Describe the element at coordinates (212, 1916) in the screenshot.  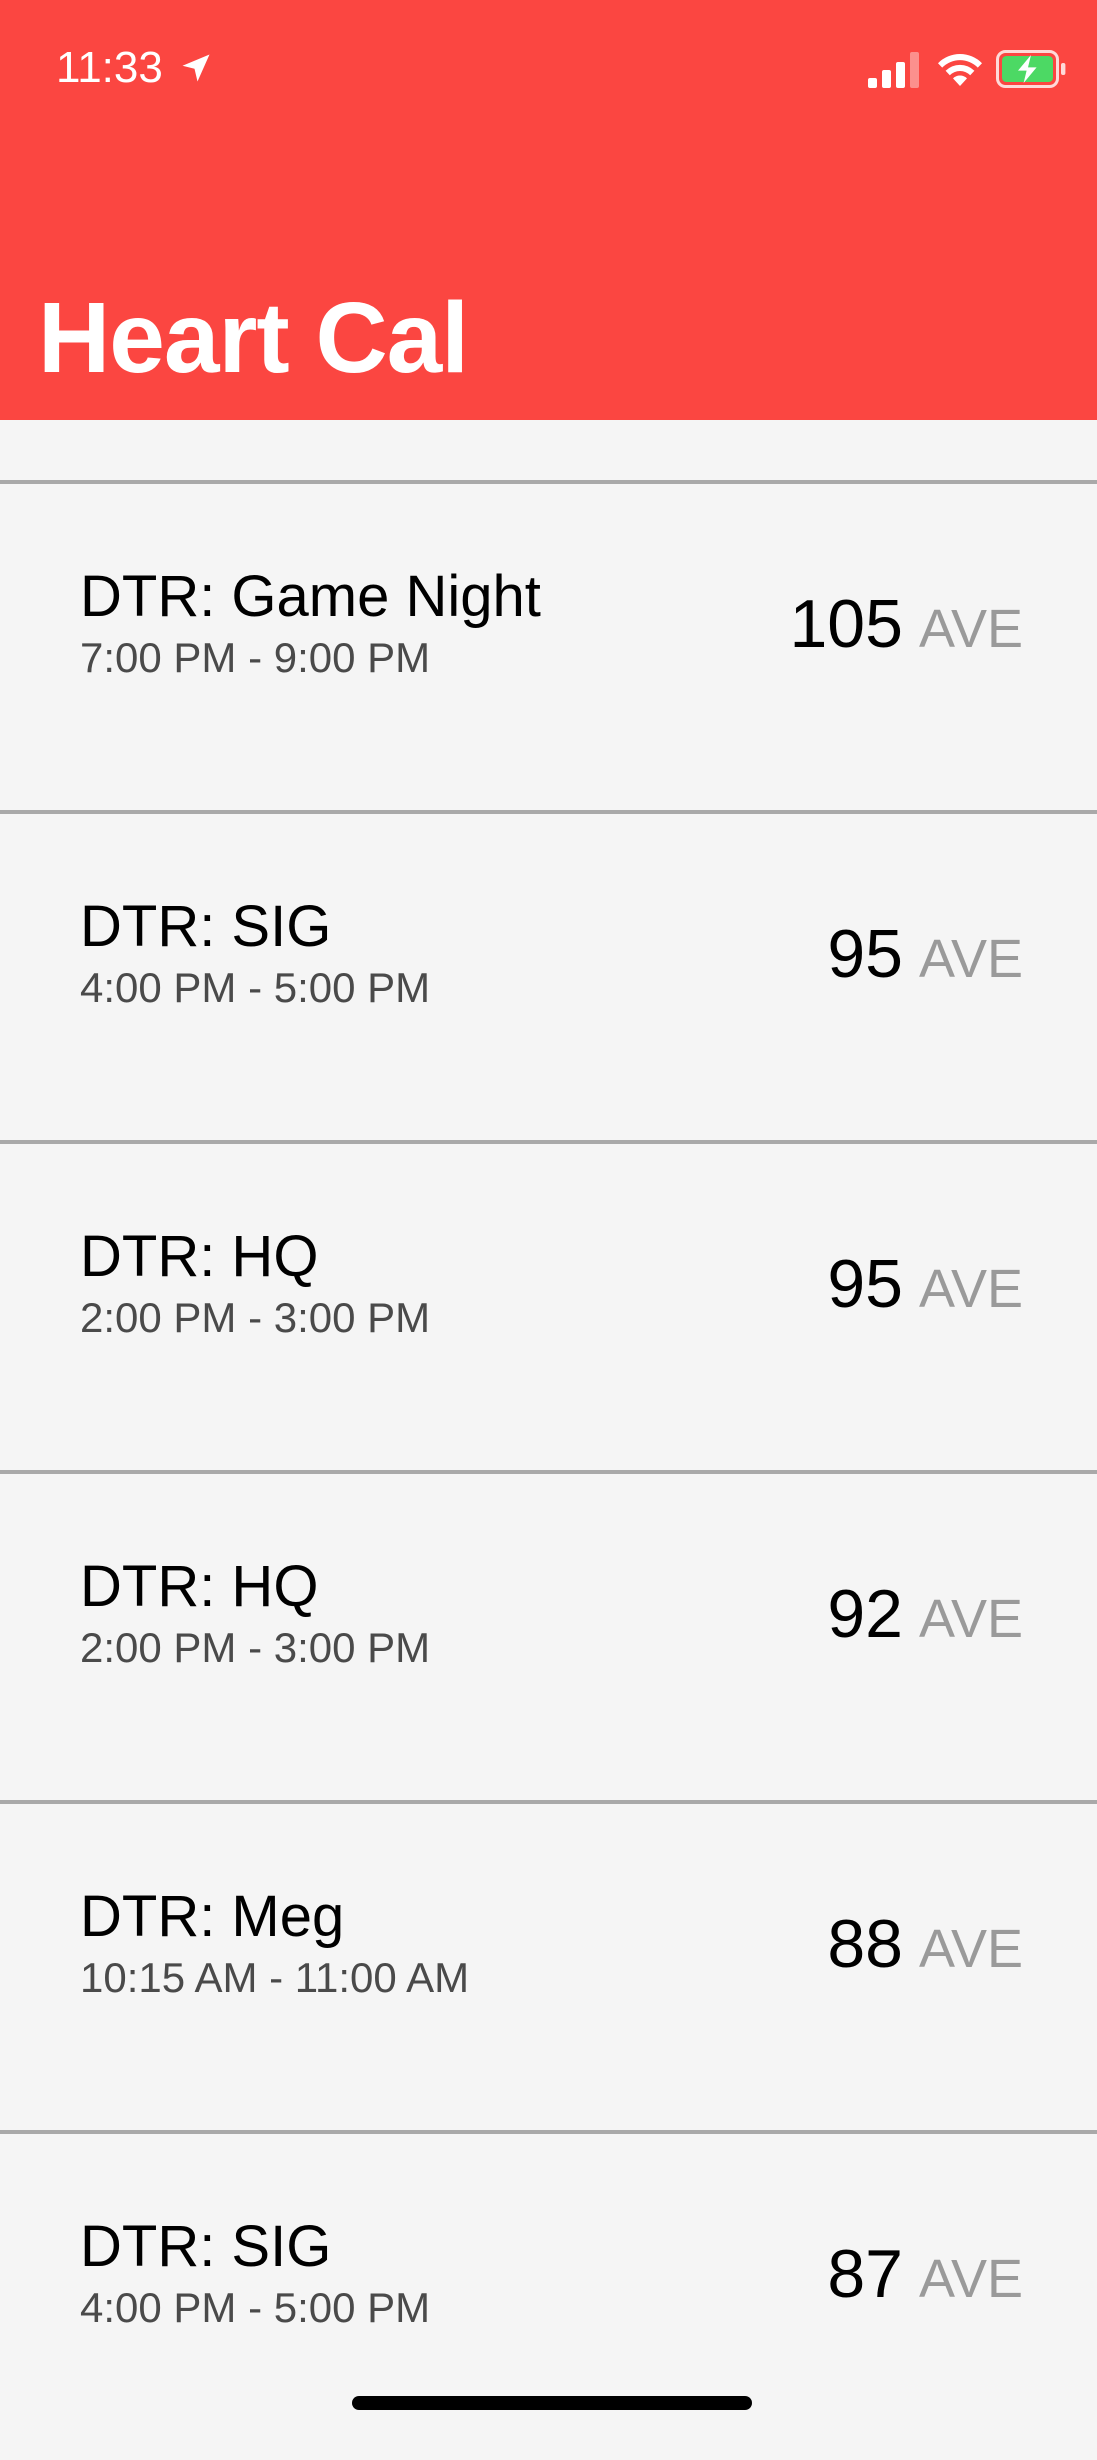
I see `event-title: DTR: Meg` at that location.